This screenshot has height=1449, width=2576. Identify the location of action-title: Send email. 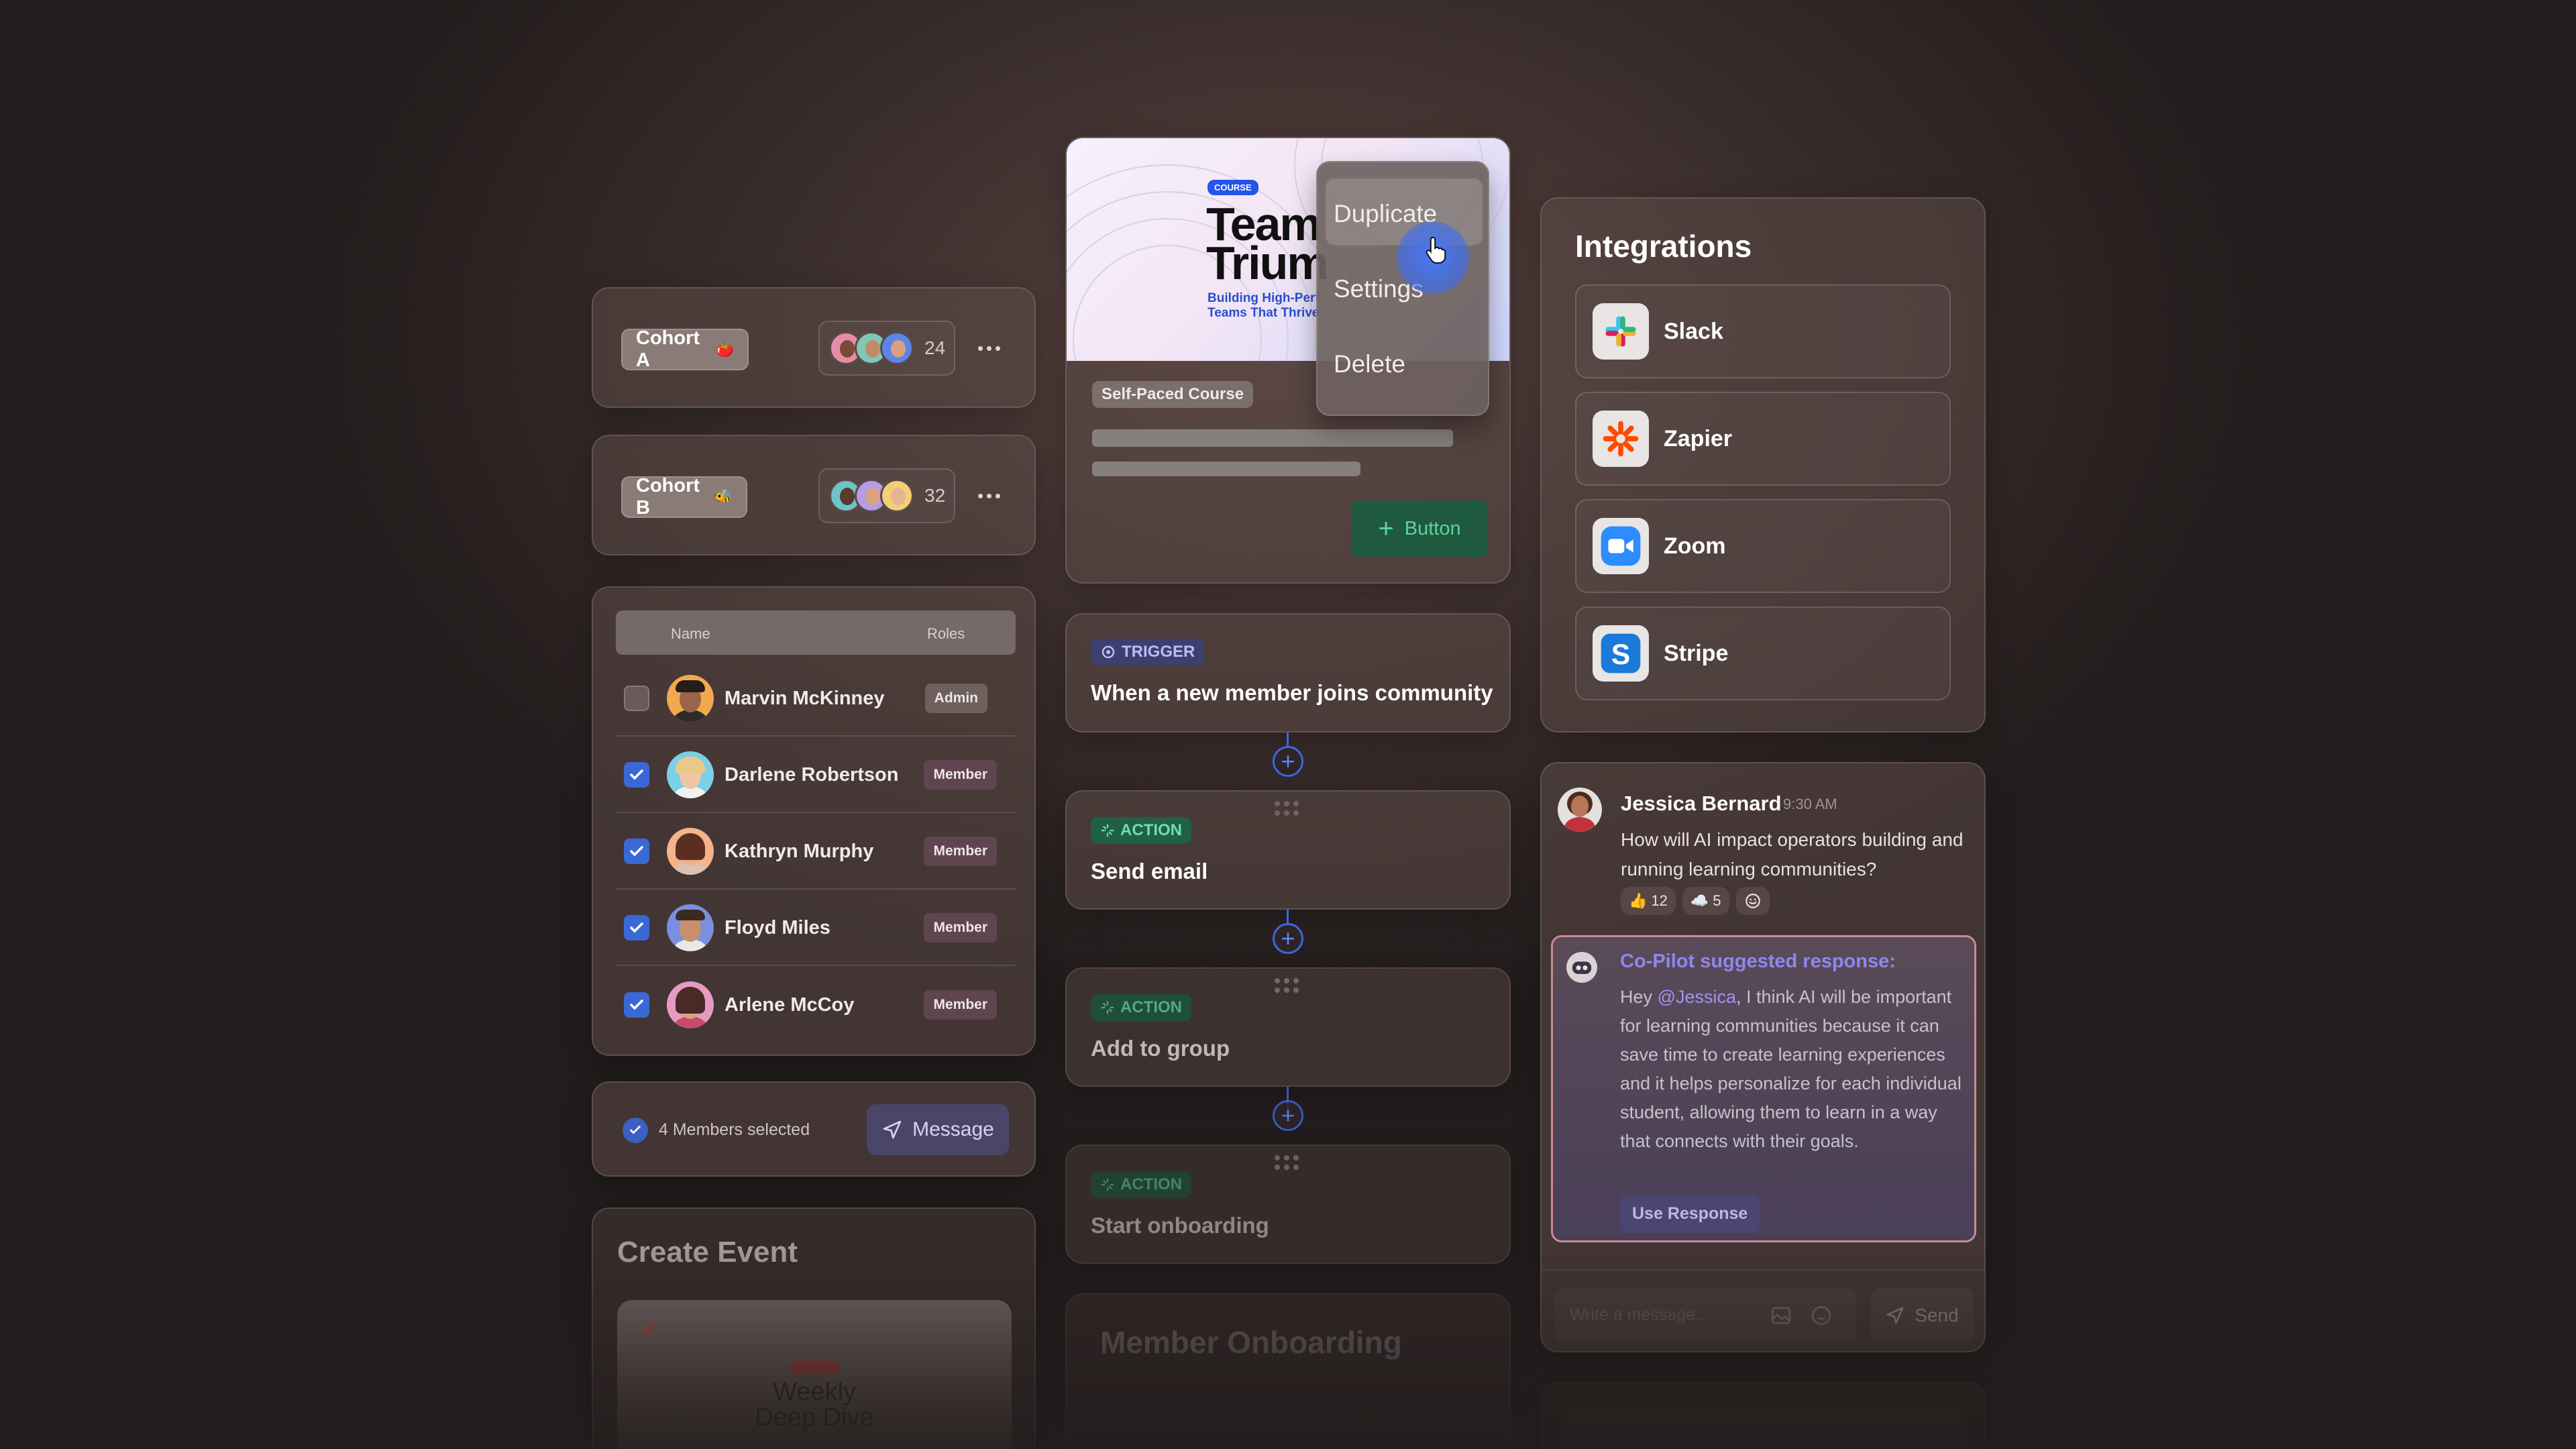
(1149, 871).